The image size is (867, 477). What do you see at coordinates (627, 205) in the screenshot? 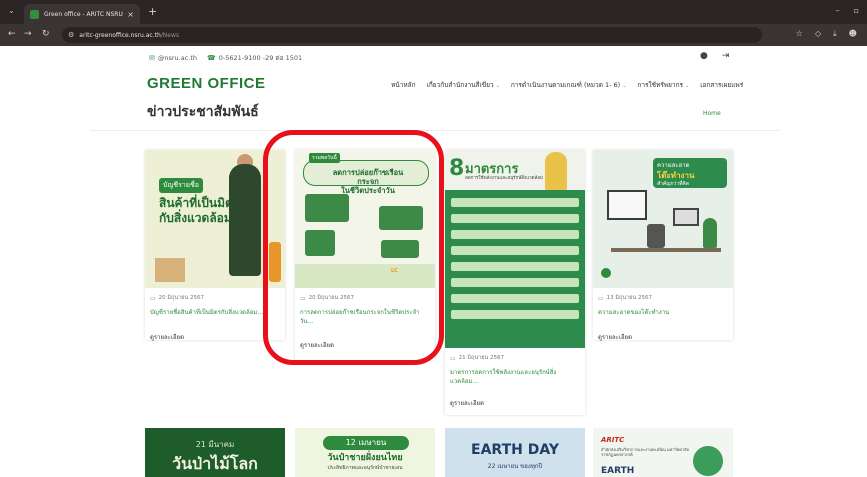
I see `shelf-illustration` at bounding box center [627, 205].